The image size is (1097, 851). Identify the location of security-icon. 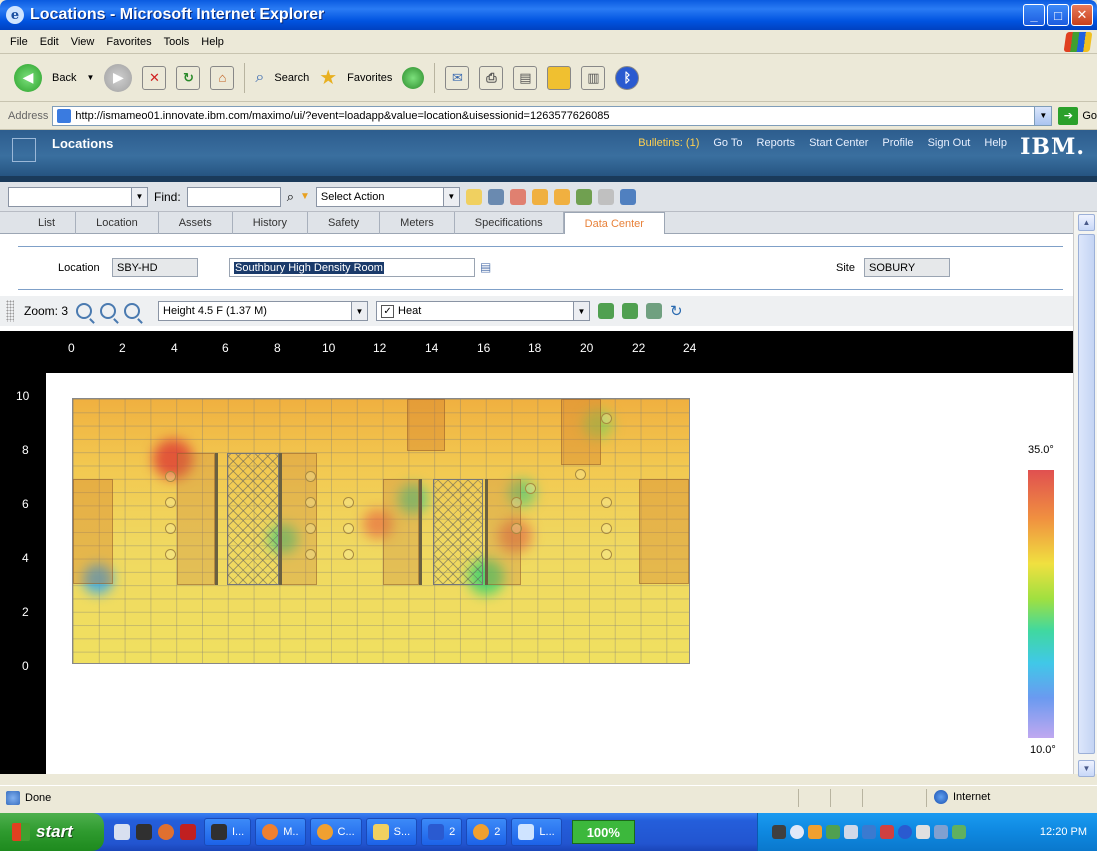
(887, 832).